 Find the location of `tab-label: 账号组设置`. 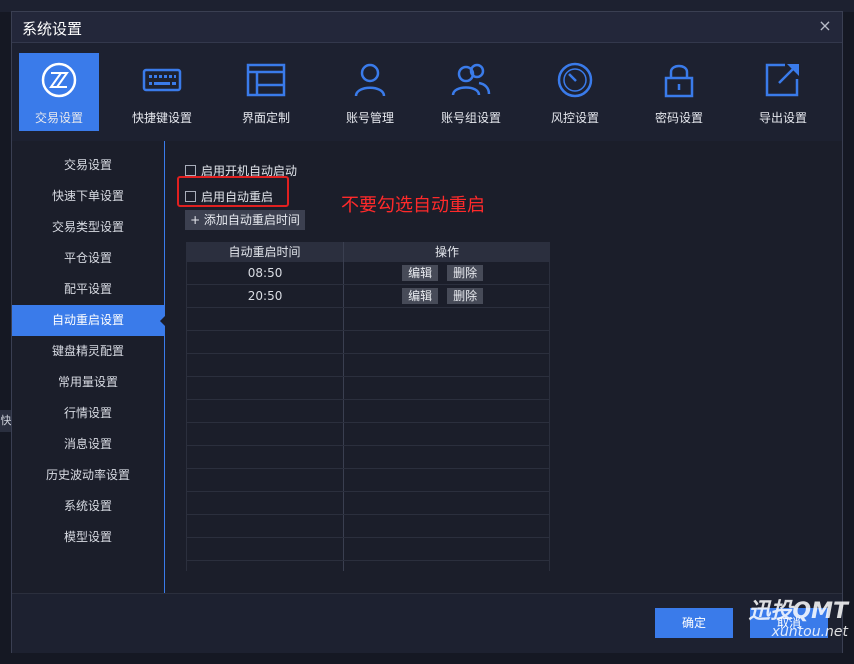

tab-label: 账号组设置 is located at coordinates (470, 118).